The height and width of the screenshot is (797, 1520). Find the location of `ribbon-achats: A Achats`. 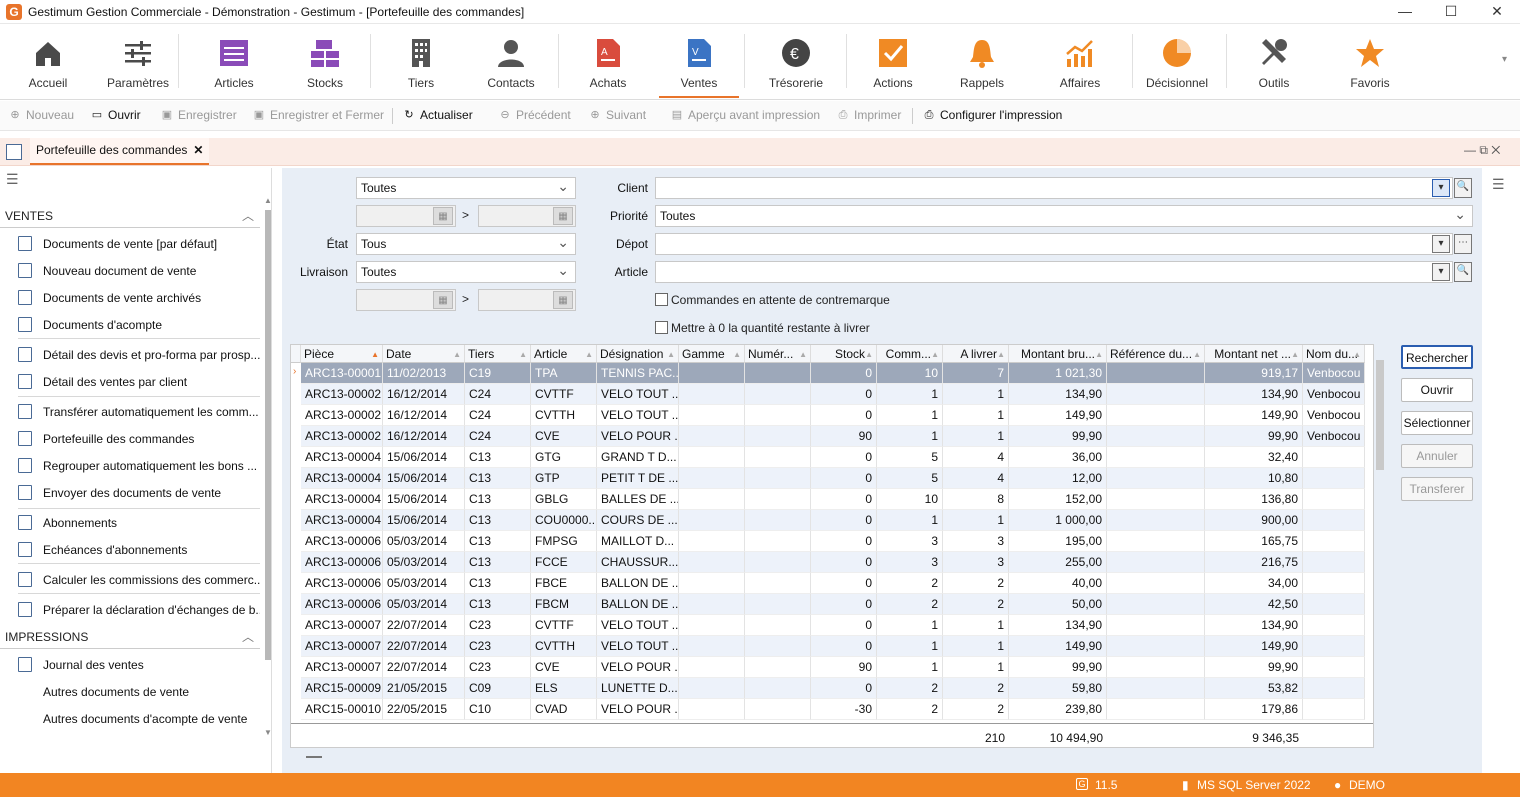

ribbon-achats: A Achats is located at coordinates (608, 60).